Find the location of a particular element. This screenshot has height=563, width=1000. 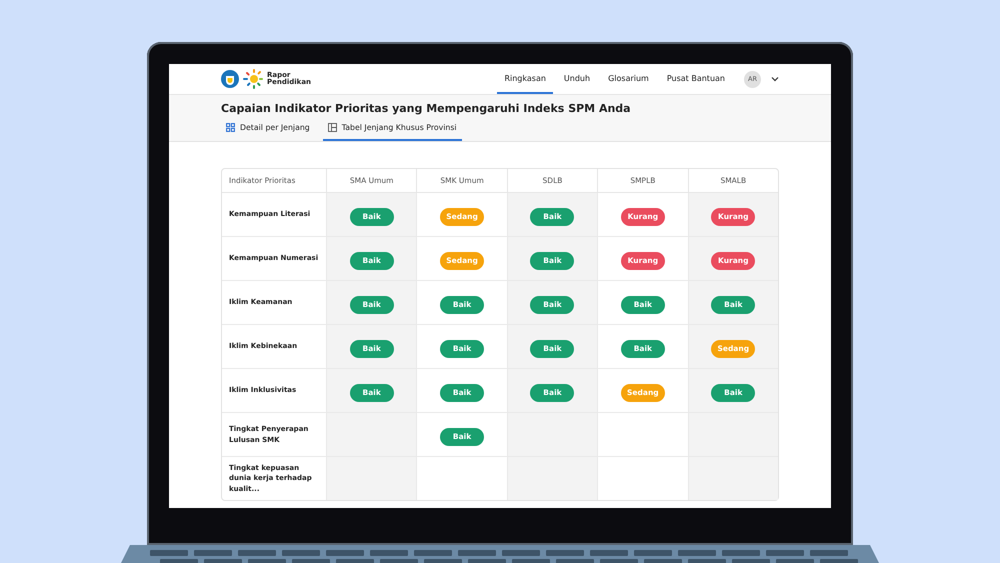

sun-logo-icon is located at coordinates (253, 79).